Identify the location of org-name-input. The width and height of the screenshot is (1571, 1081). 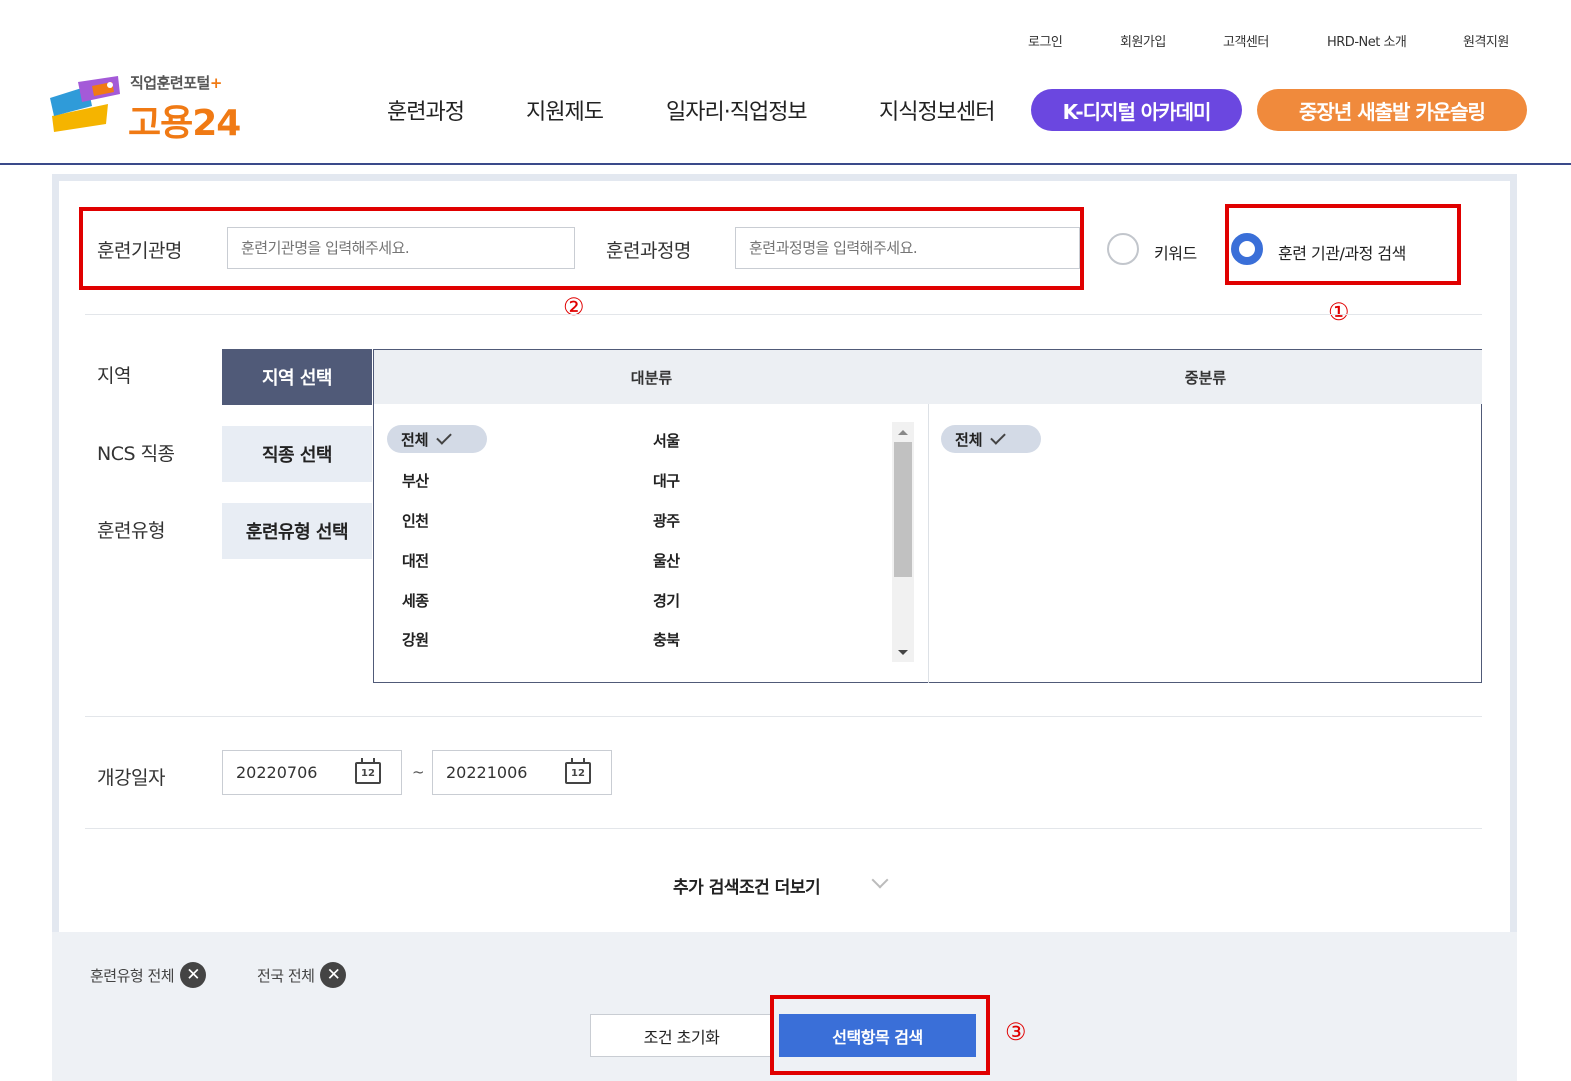
(401, 248).